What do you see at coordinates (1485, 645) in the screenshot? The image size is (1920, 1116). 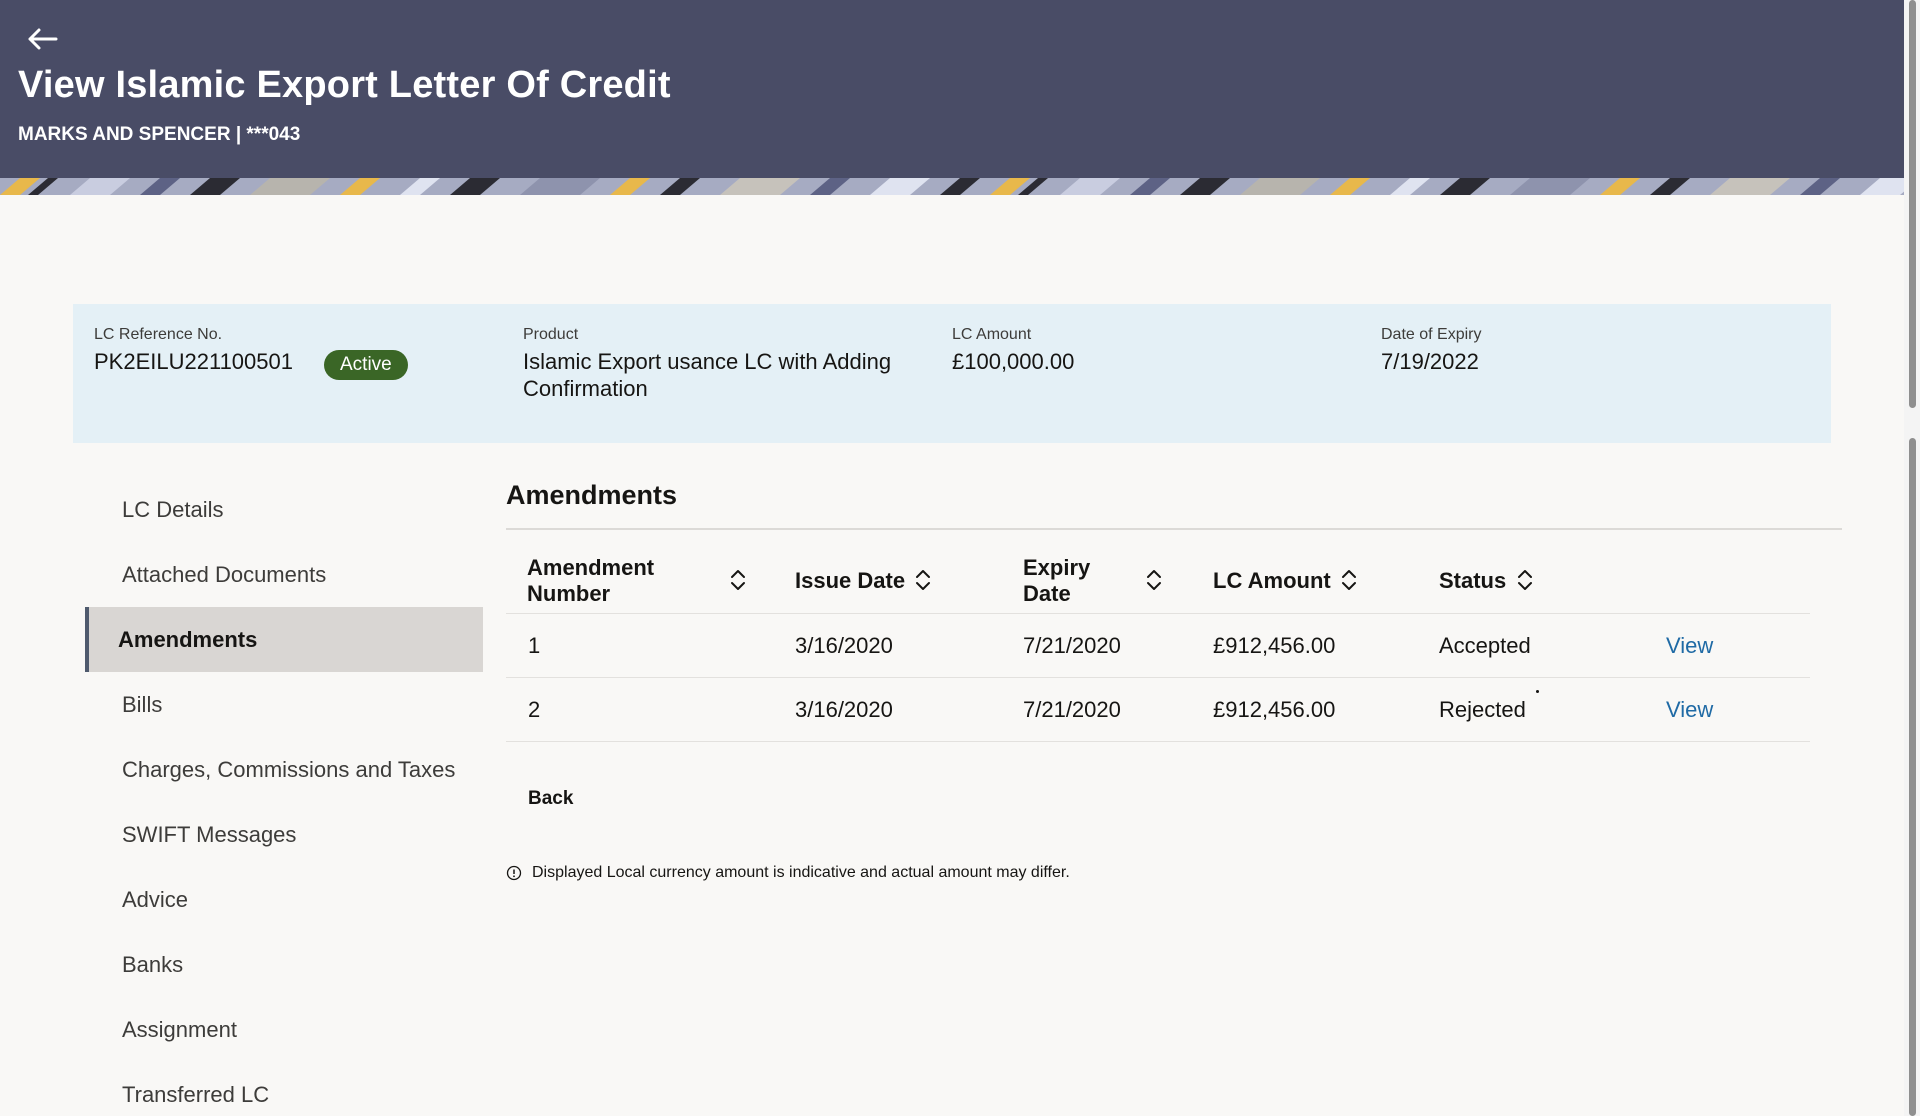 I see `status-cell: Accepted` at bounding box center [1485, 645].